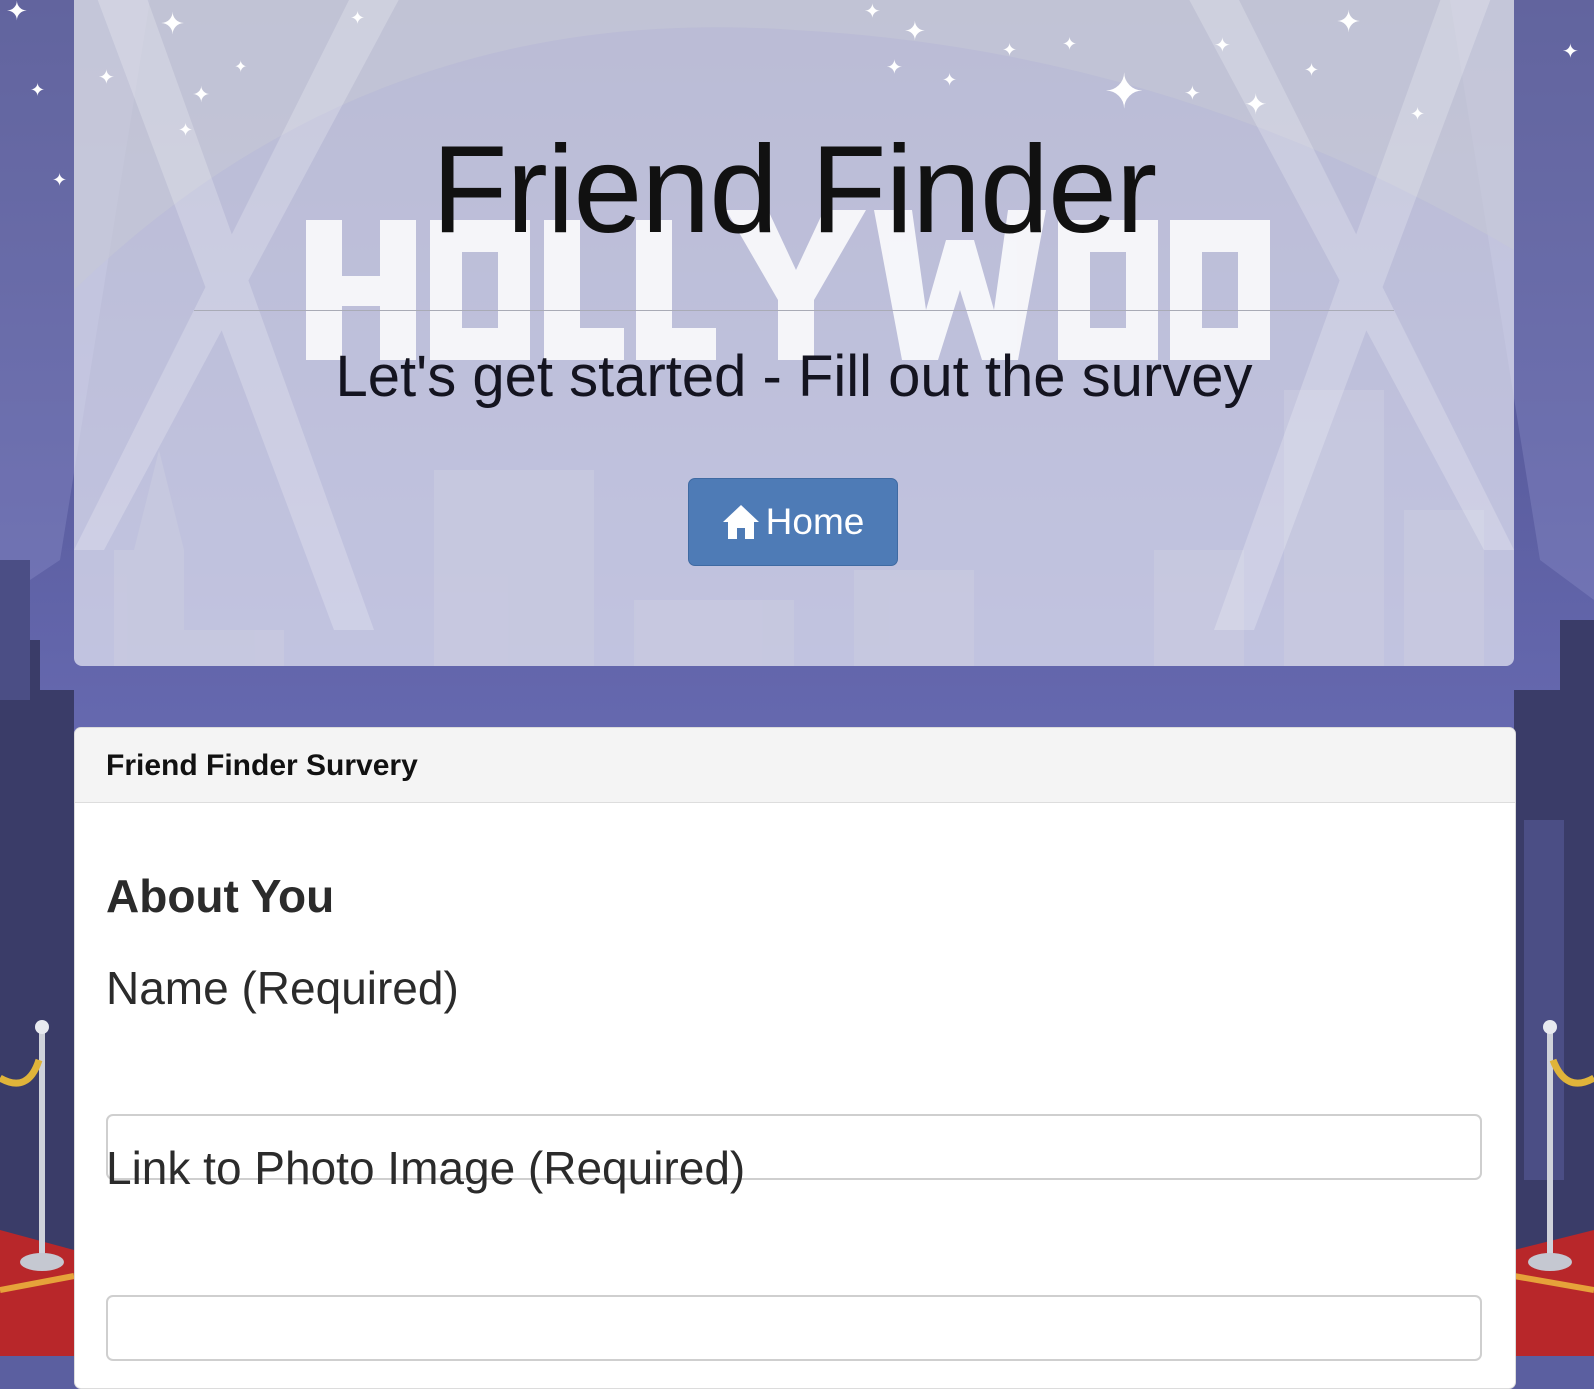 This screenshot has width=1594, height=1389. I want to click on home-button: Home, so click(793, 522).